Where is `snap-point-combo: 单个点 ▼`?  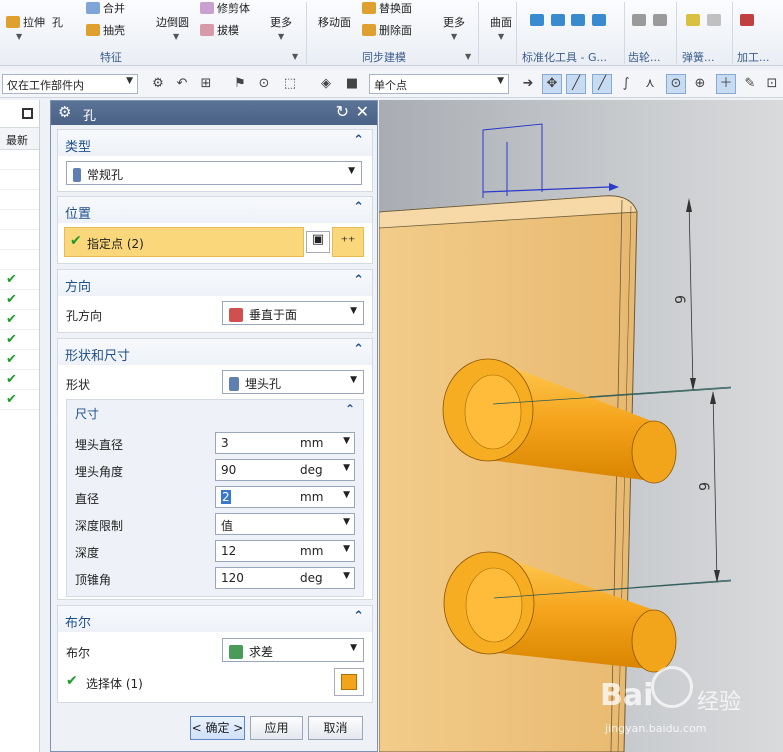 snap-point-combo: 单个点 ▼ is located at coordinates (439, 84).